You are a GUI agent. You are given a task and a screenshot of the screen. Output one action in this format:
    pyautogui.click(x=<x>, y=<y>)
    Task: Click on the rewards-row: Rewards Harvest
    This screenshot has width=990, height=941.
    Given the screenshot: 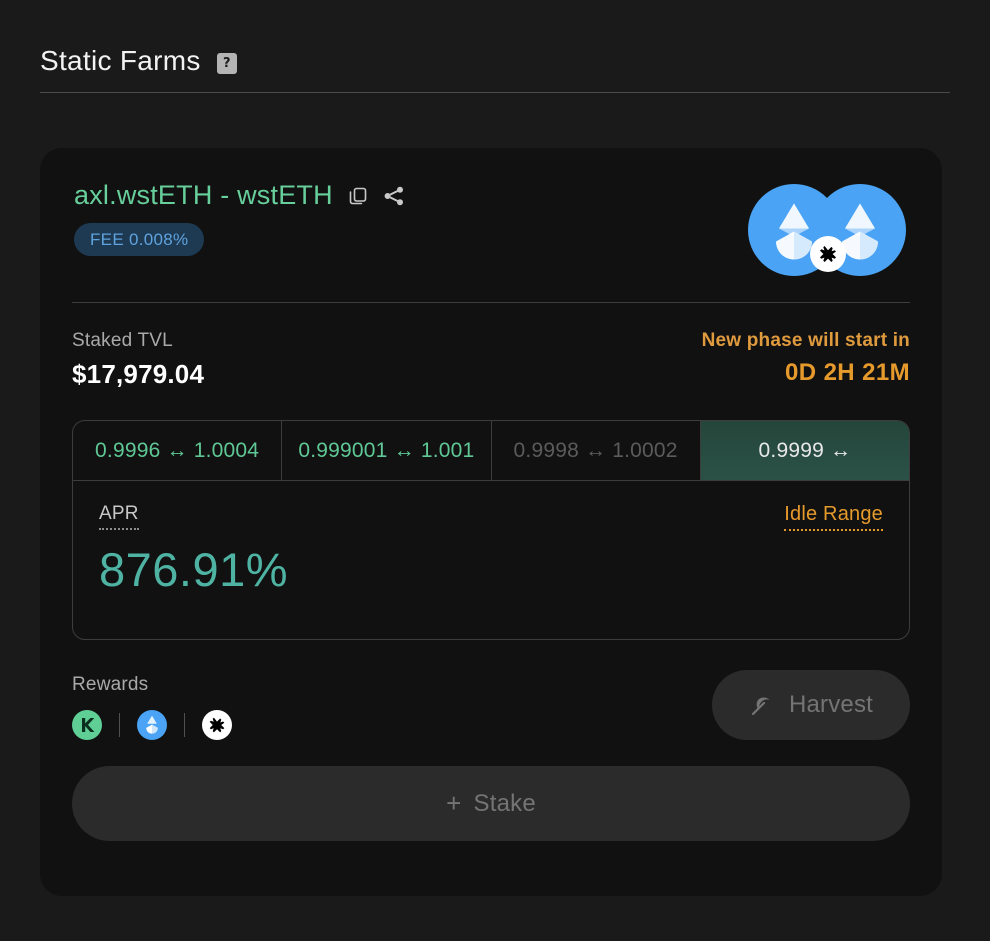 What is the action you would take?
    pyautogui.click(x=491, y=705)
    